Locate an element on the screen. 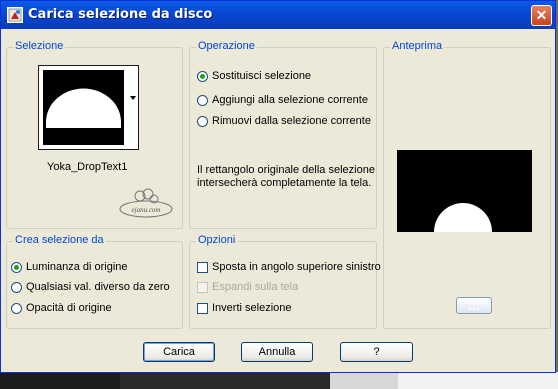 This screenshot has height=389, width=558. preview-image is located at coordinates (464, 191).